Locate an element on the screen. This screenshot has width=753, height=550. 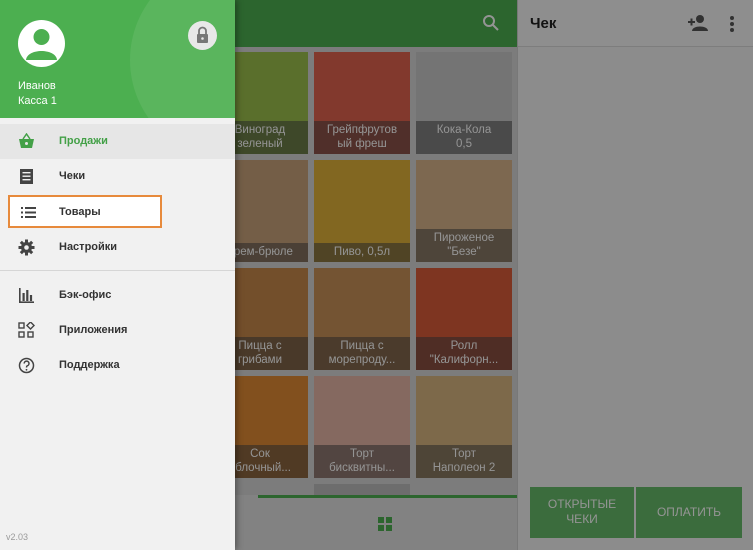
menu-item-apps: Приложения is located at coordinates (117, 330).